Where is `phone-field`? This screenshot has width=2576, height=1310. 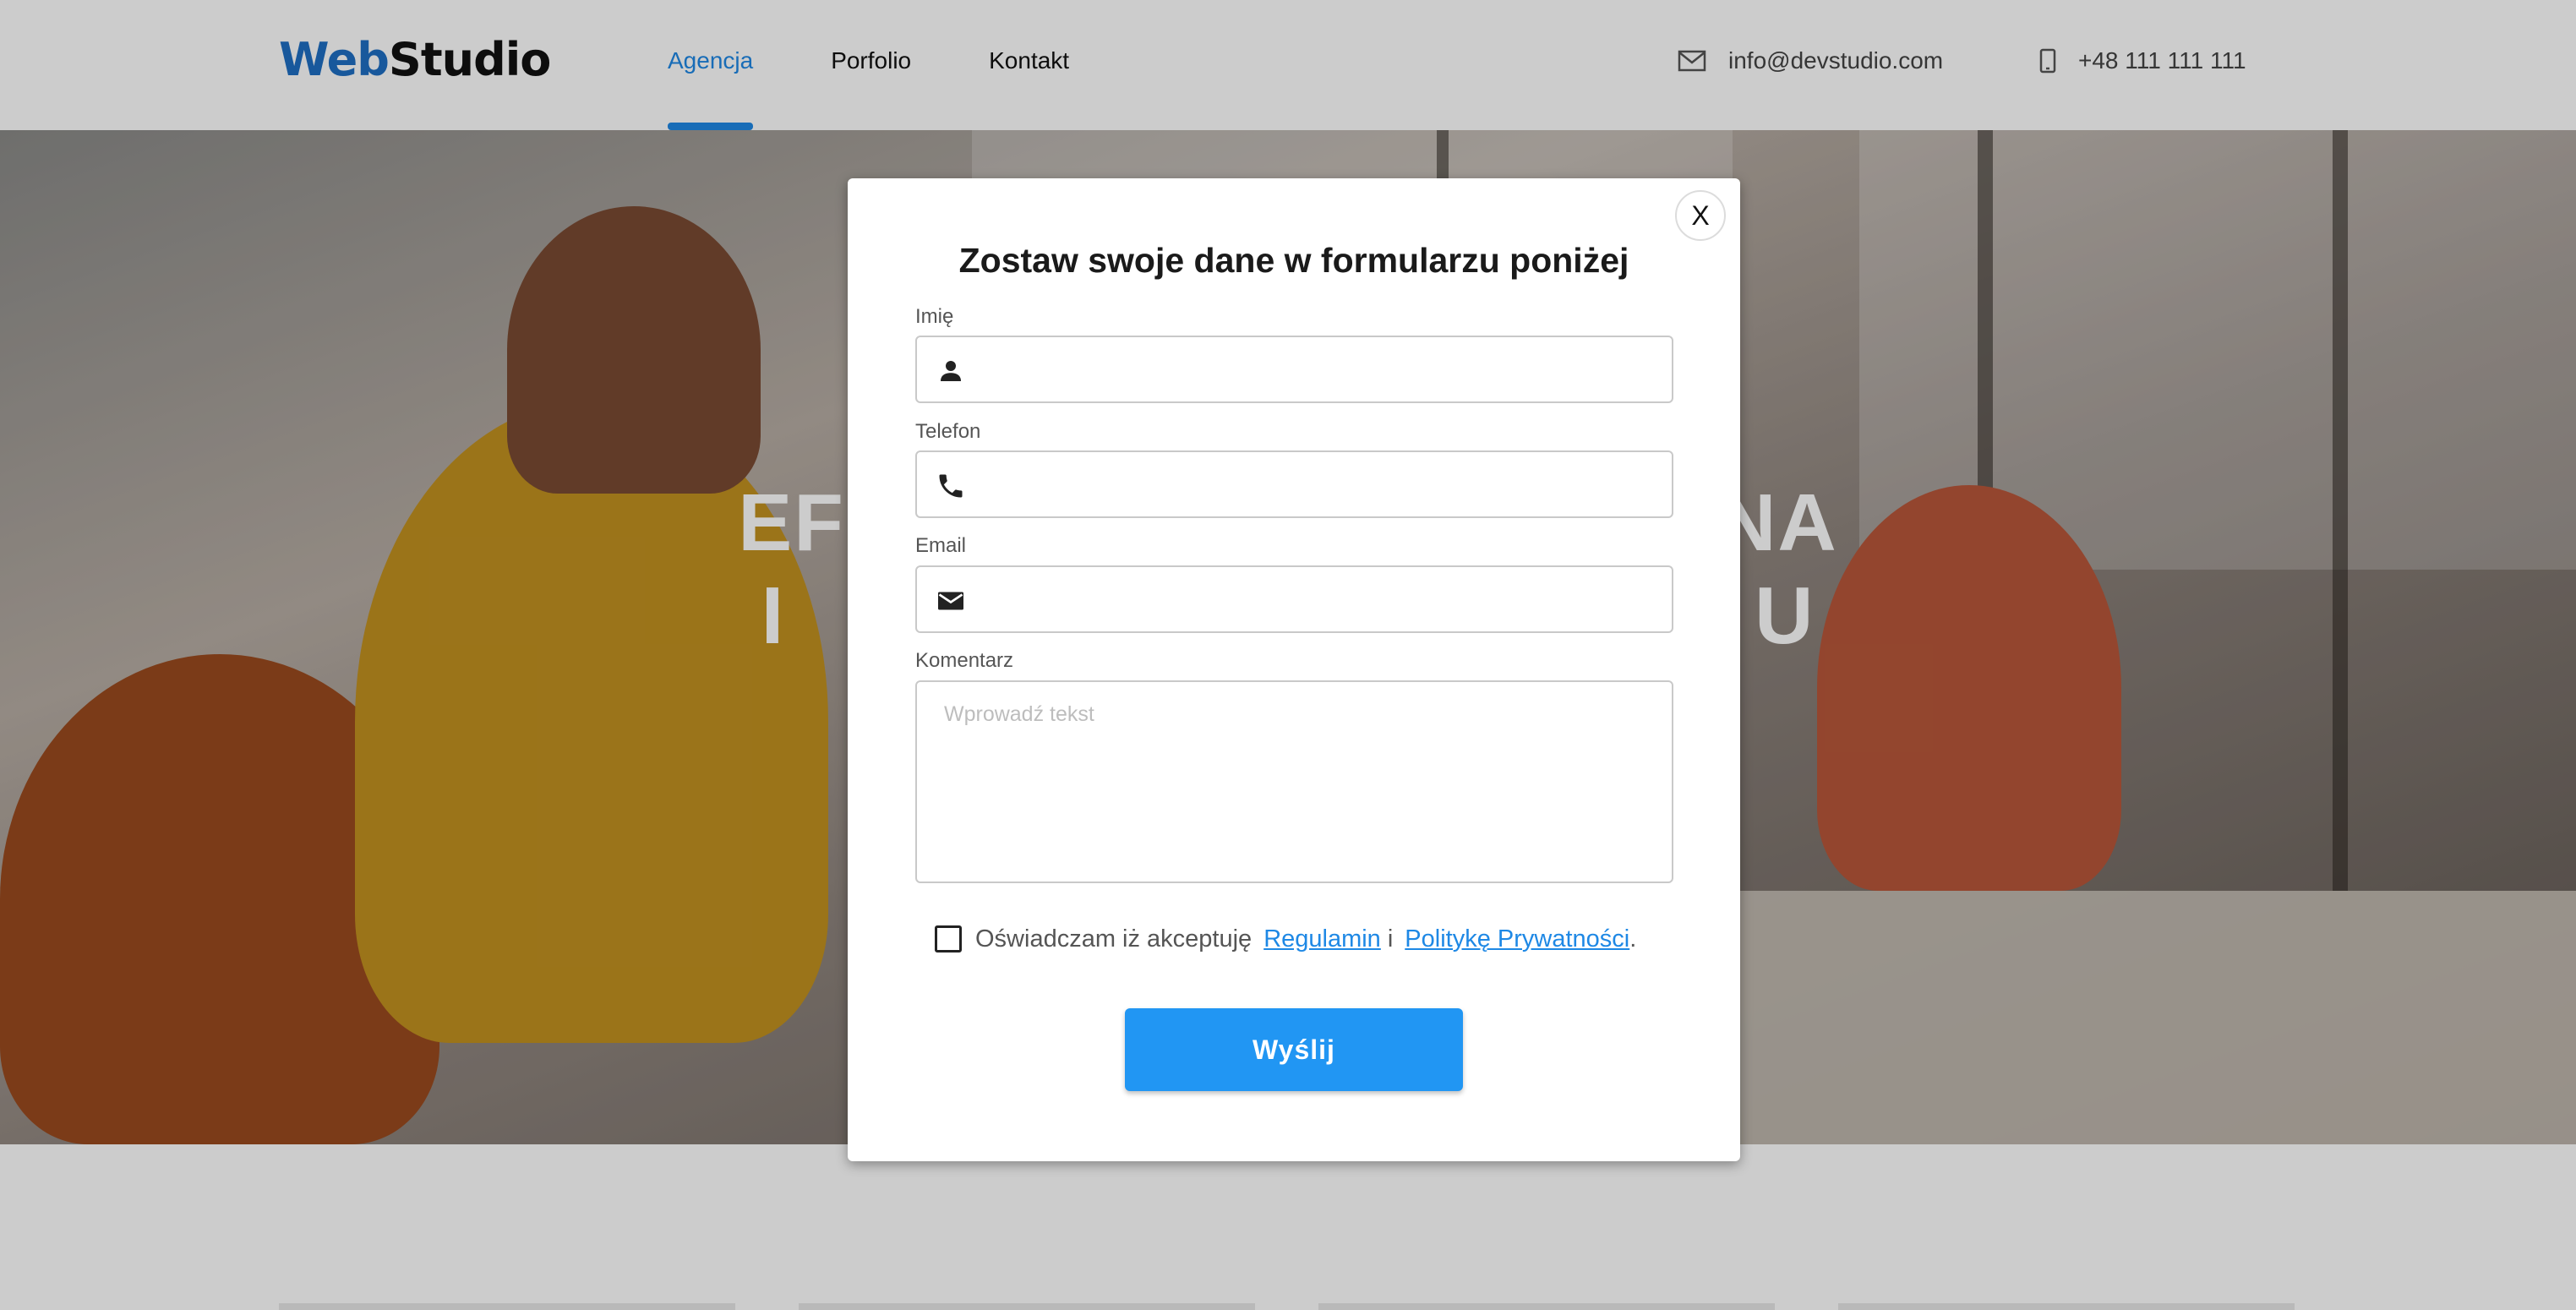
phone-field is located at coordinates (1294, 484).